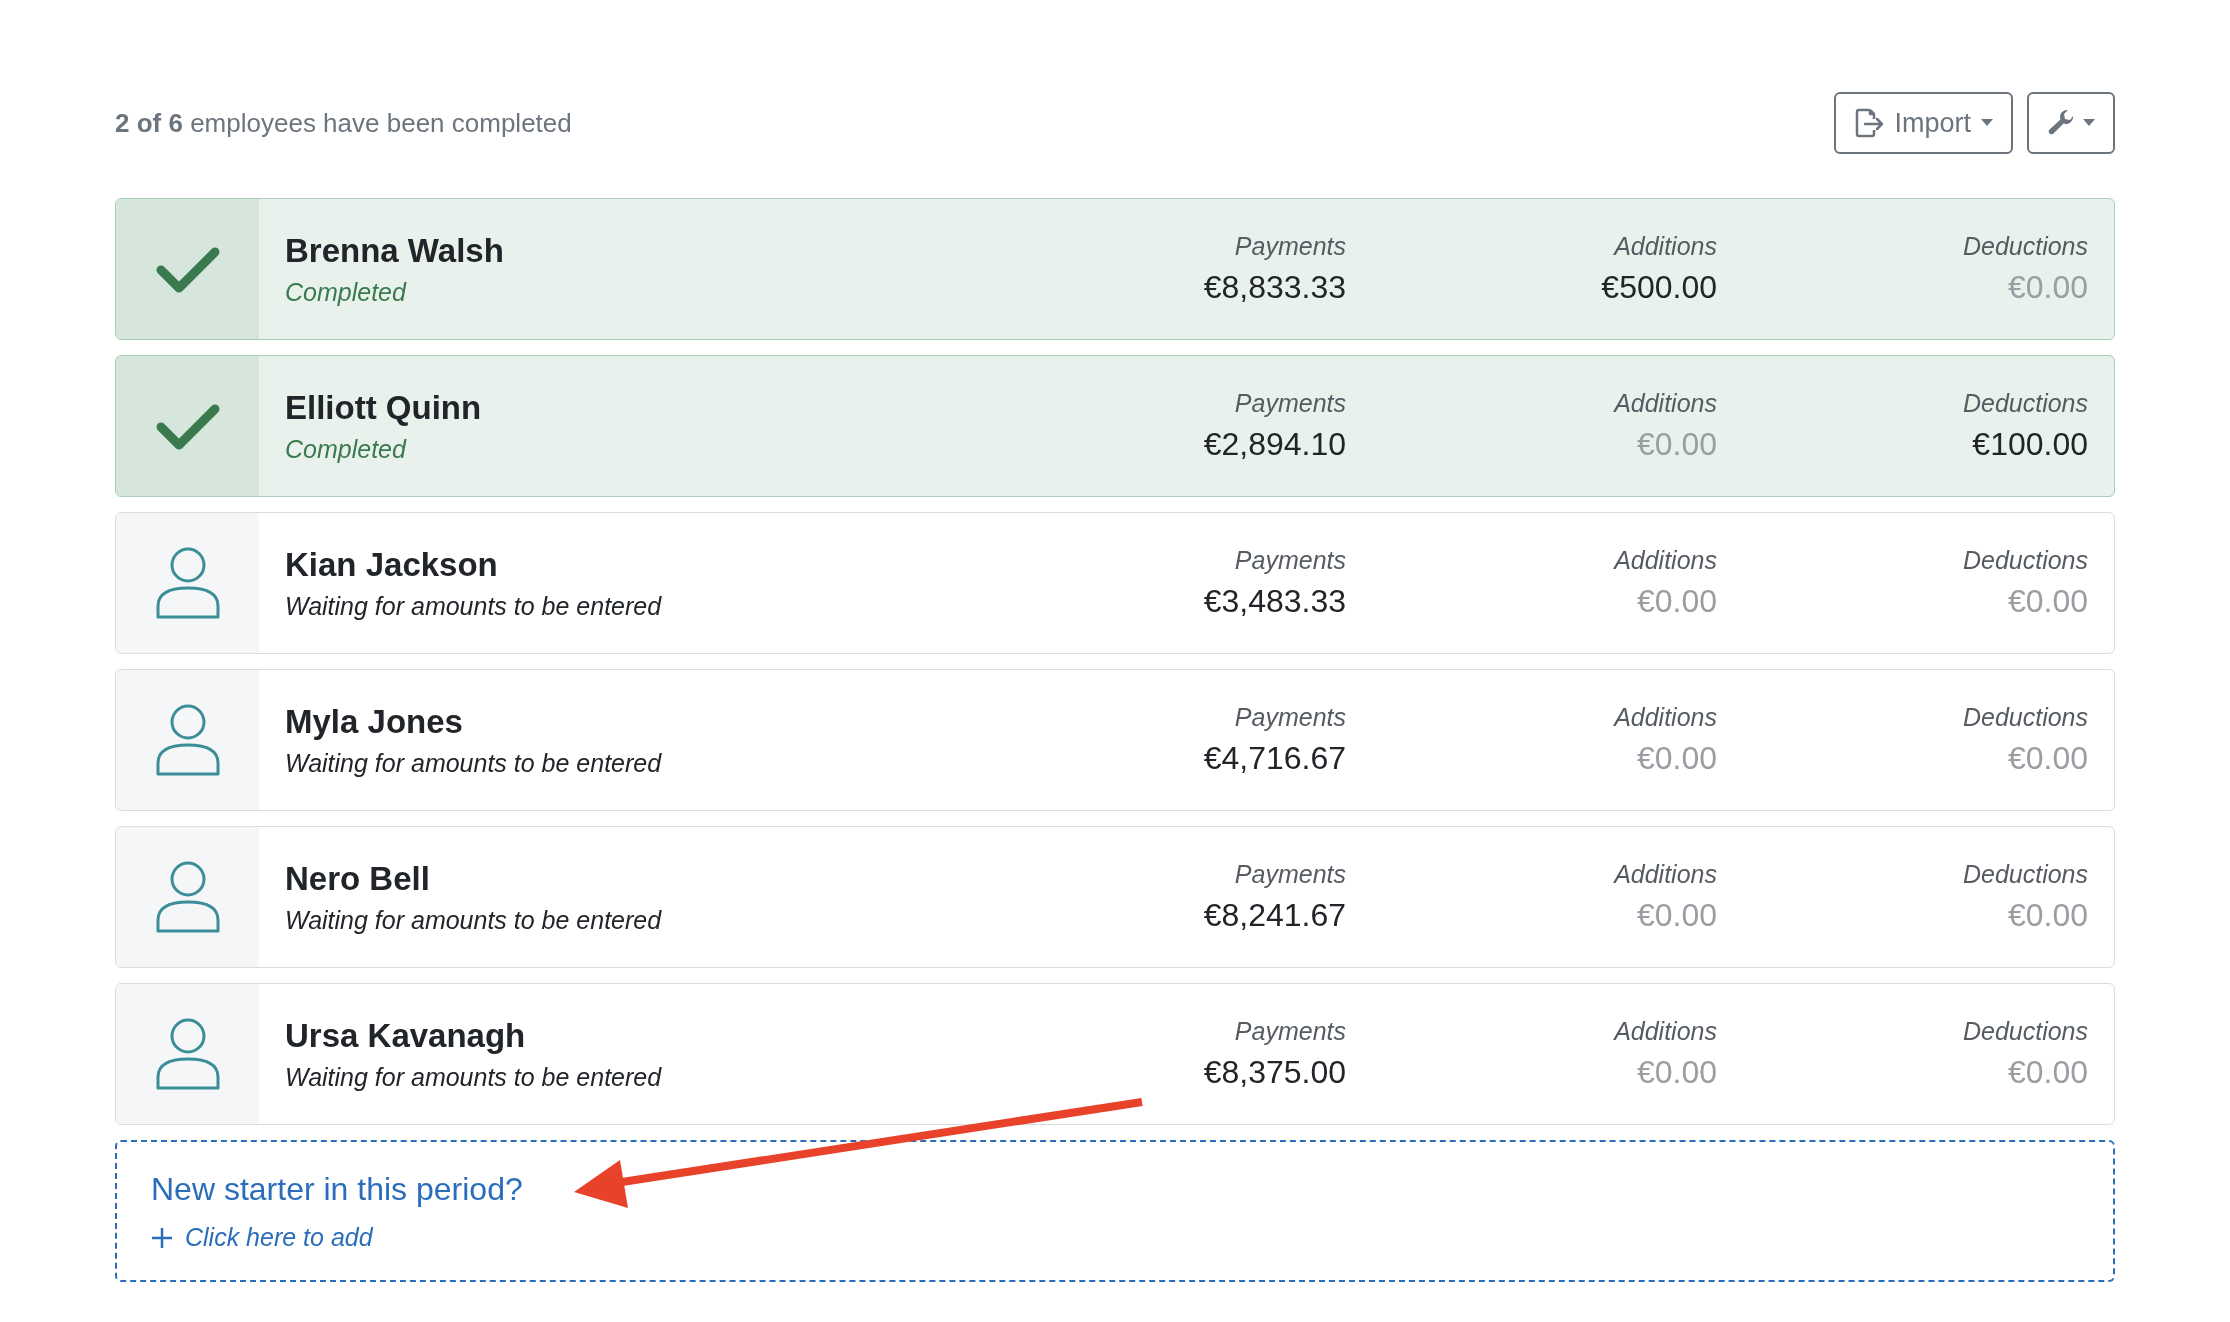 The image size is (2230, 1322). I want to click on amount-value: €500.00, so click(1659, 287).